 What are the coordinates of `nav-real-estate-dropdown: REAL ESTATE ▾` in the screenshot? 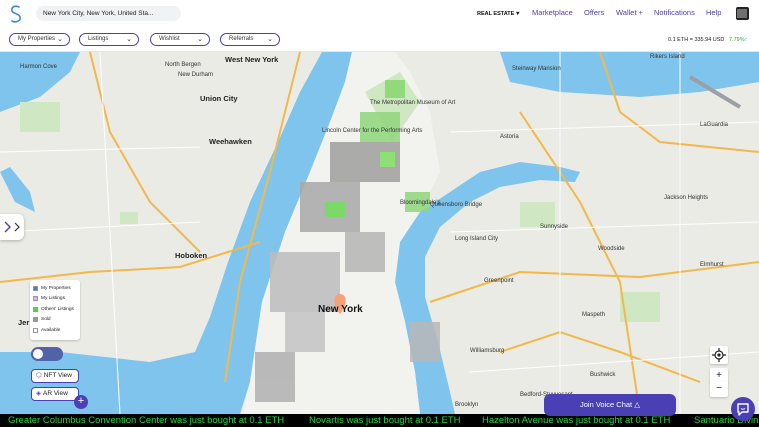 It's located at (498, 13).